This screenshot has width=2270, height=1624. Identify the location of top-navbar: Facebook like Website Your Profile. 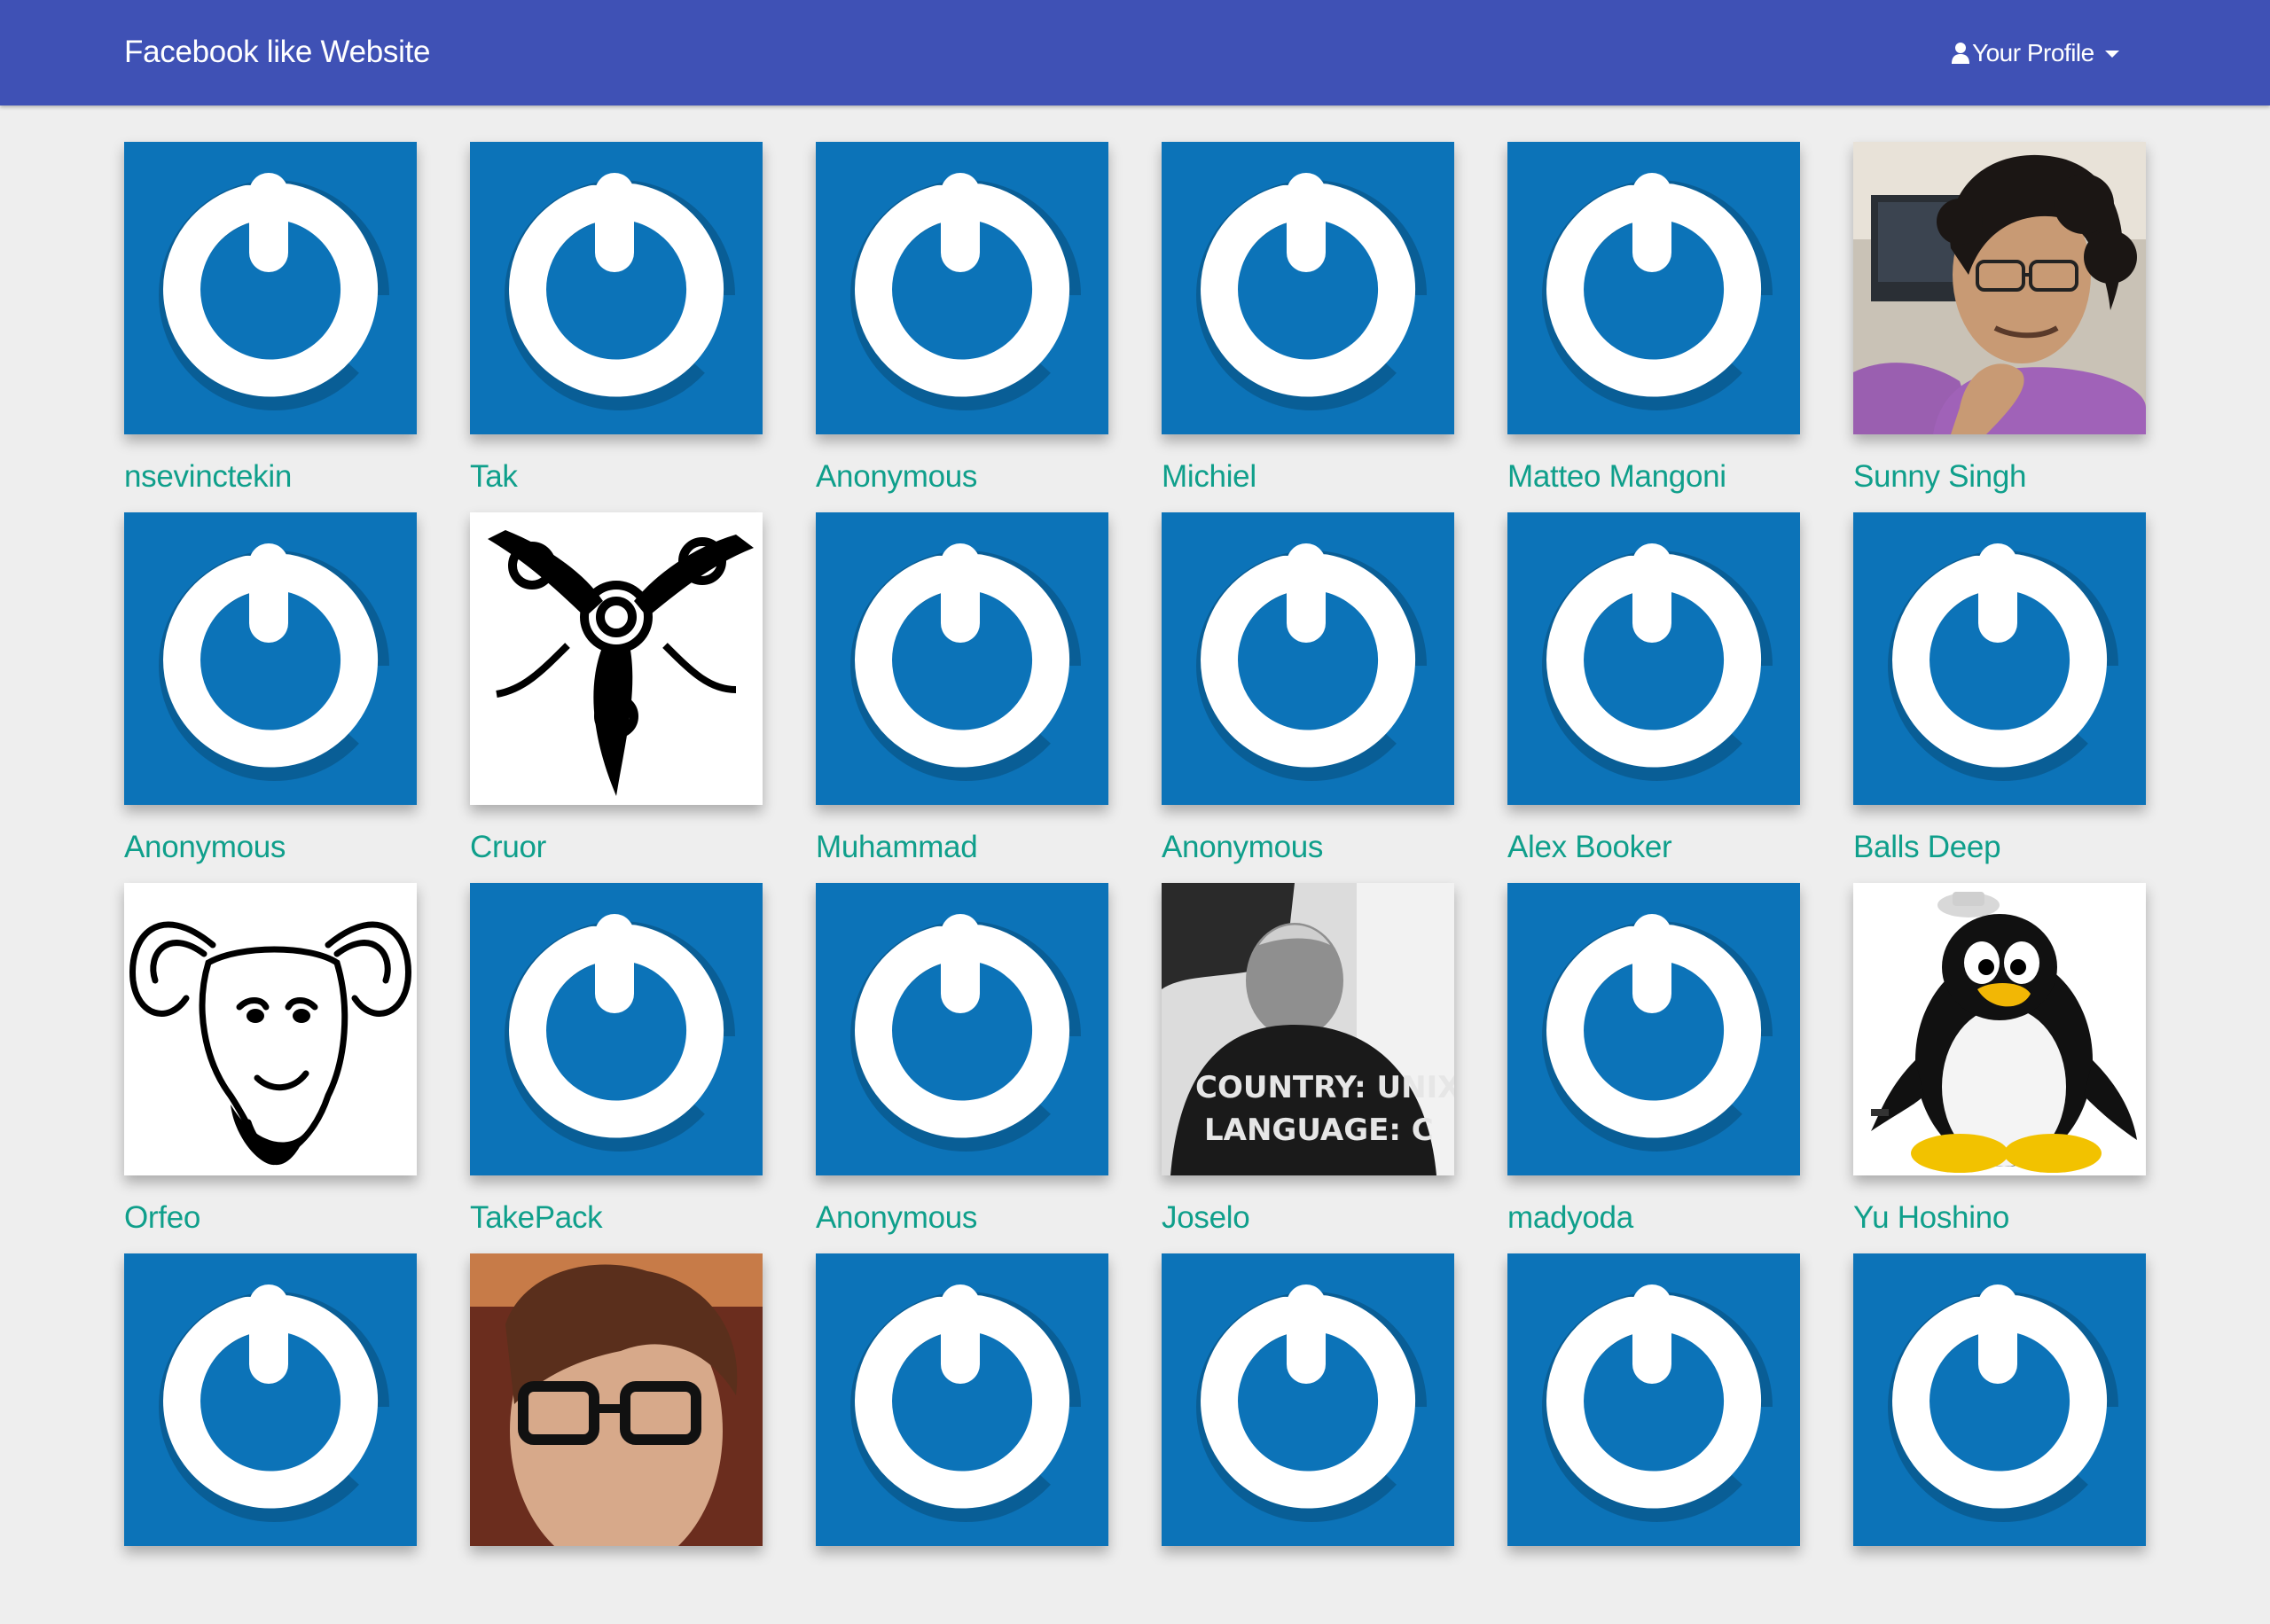
(1135, 52).